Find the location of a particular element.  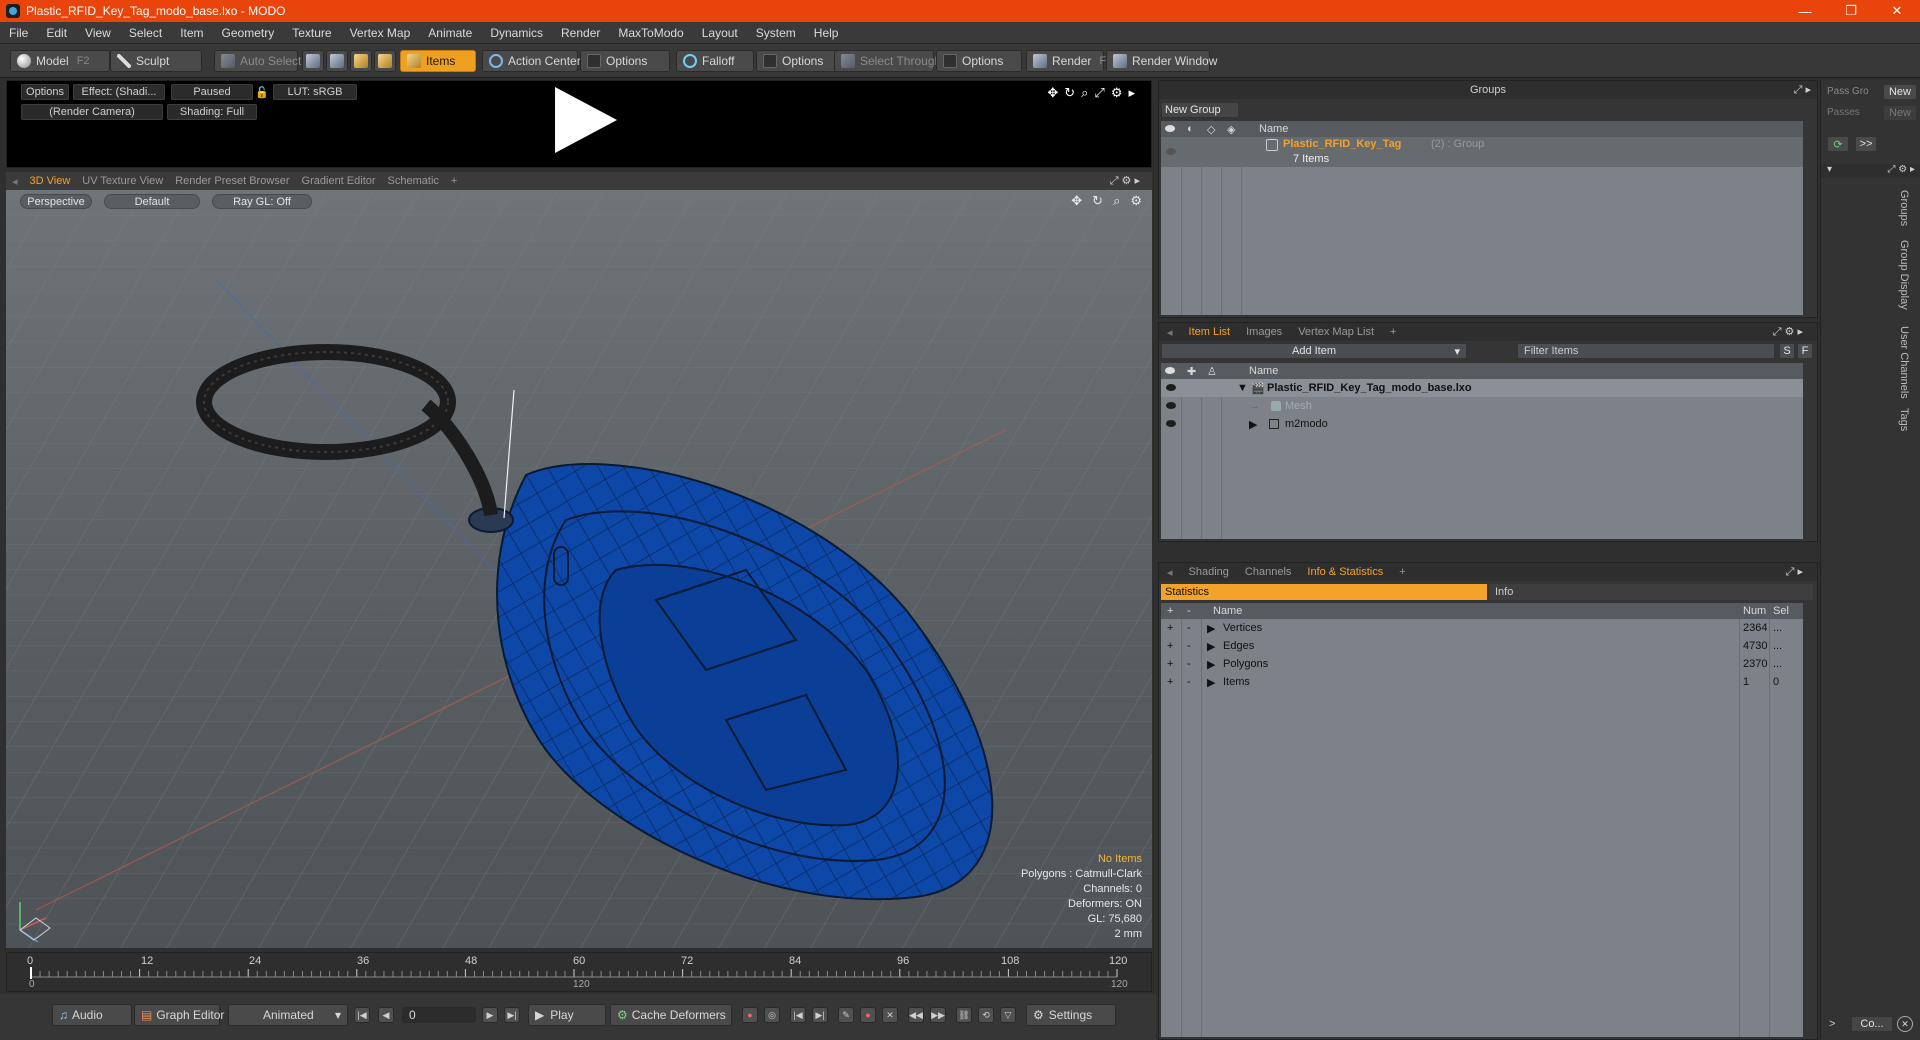

tab-images: Images is located at coordinates (1264, 332).